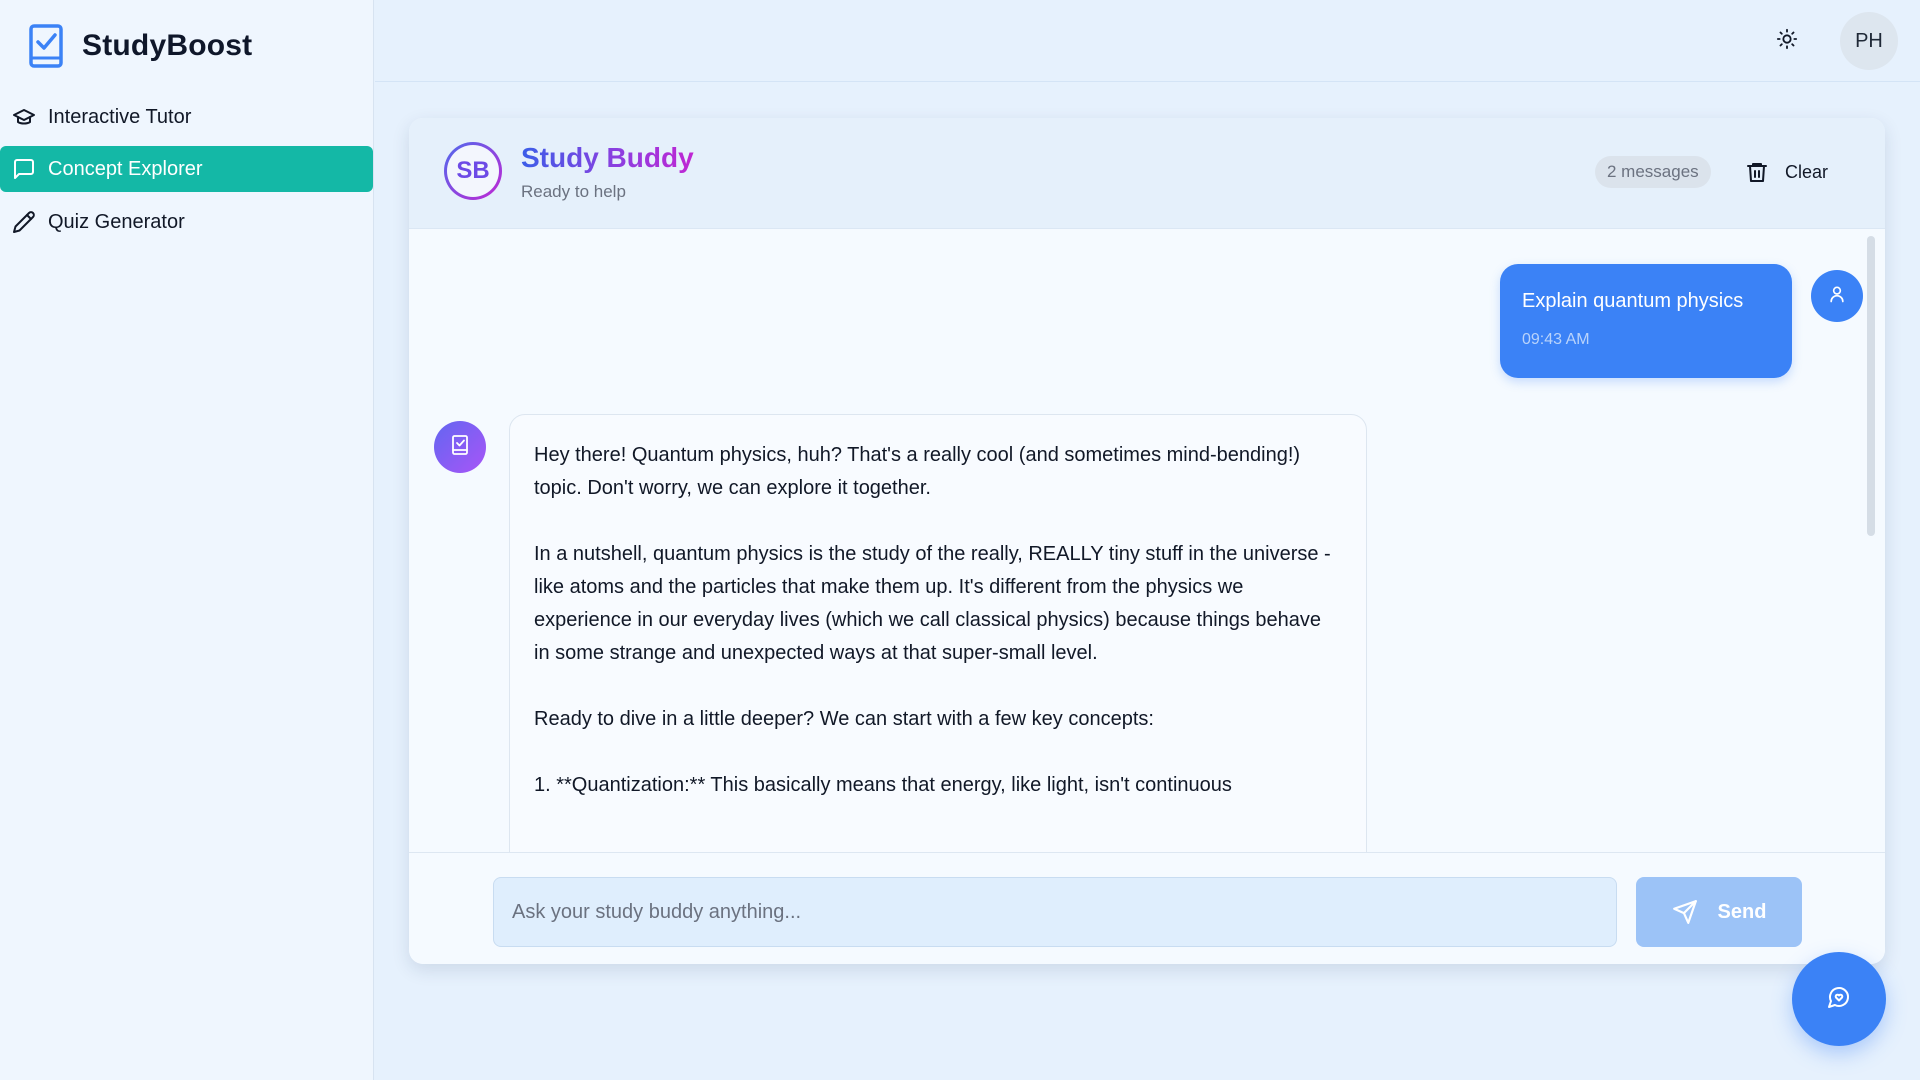 This screenshot has height=1080, width=1920. I want to click on sidebar-item-interactive-tutor: Interactive Tutor, so click(186, 117).